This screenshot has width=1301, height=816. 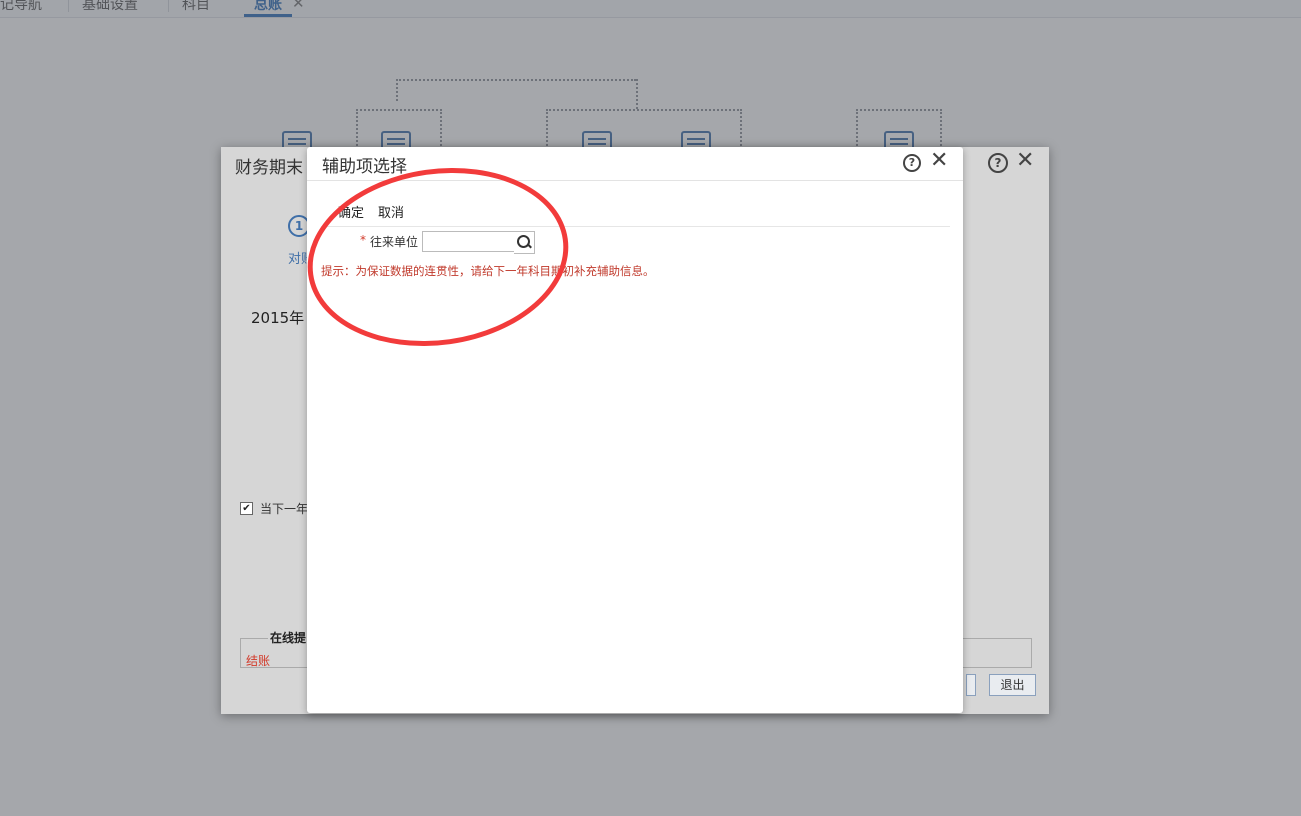 I want to click on hint-text: 提示：为保证数据的连贯性，请给下一年科目期初补充辅助信息。, so click(x=488, y=271).